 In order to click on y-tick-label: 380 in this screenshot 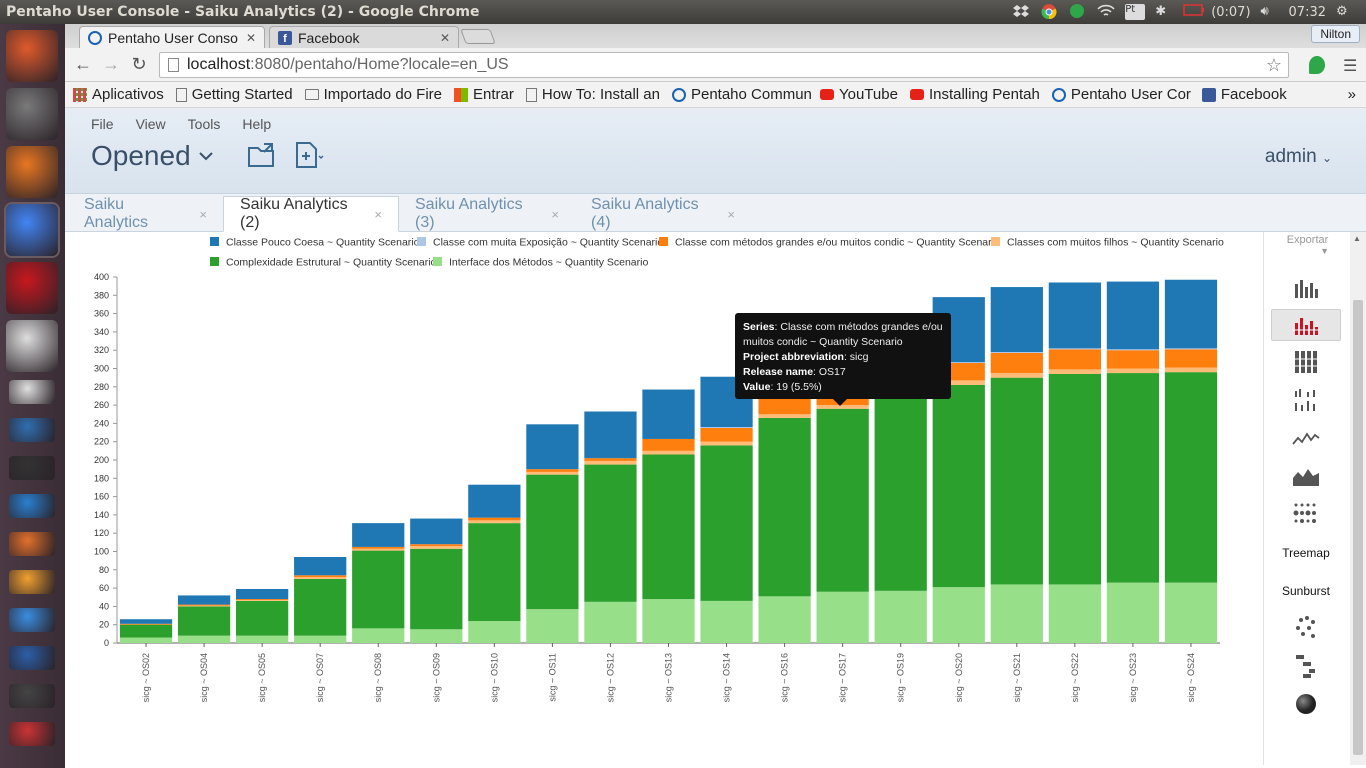, I will do `click(101, 295)`.